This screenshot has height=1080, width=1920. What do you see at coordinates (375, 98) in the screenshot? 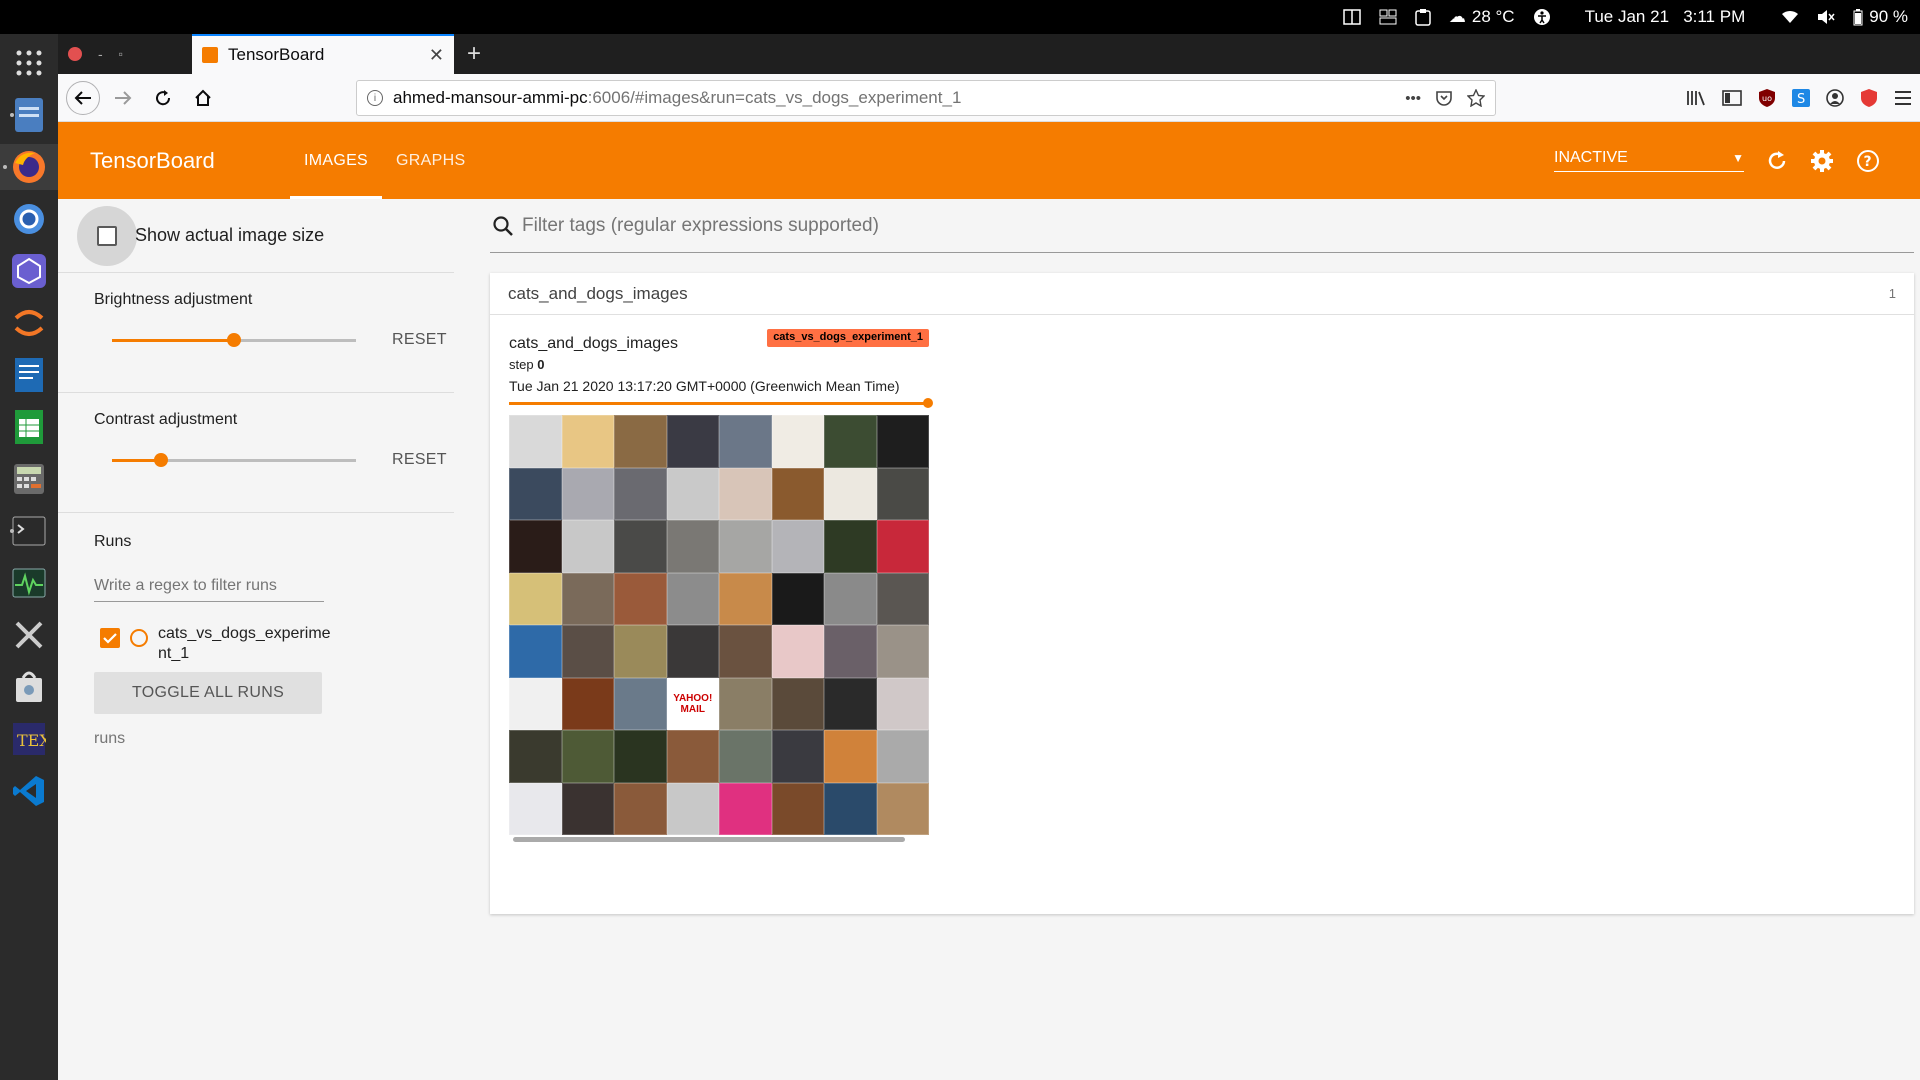
I see `info-icon: i` at bounding box center [375, 98].